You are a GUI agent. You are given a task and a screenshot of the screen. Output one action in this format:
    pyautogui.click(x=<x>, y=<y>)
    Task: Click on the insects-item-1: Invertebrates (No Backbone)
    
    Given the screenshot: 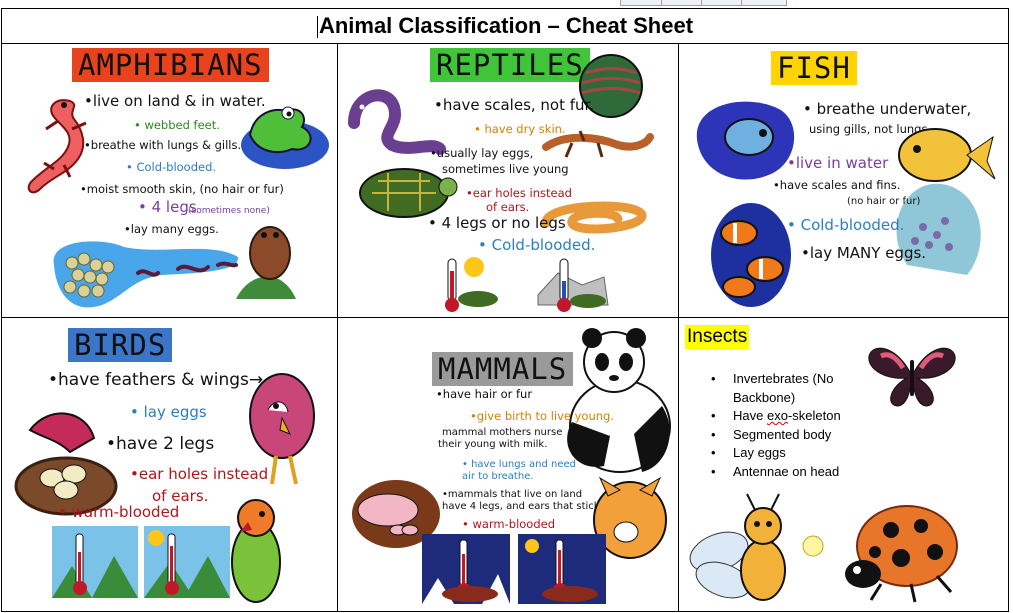 What is the action you would take?
    pyautogui.click(x=792, y=388)
    